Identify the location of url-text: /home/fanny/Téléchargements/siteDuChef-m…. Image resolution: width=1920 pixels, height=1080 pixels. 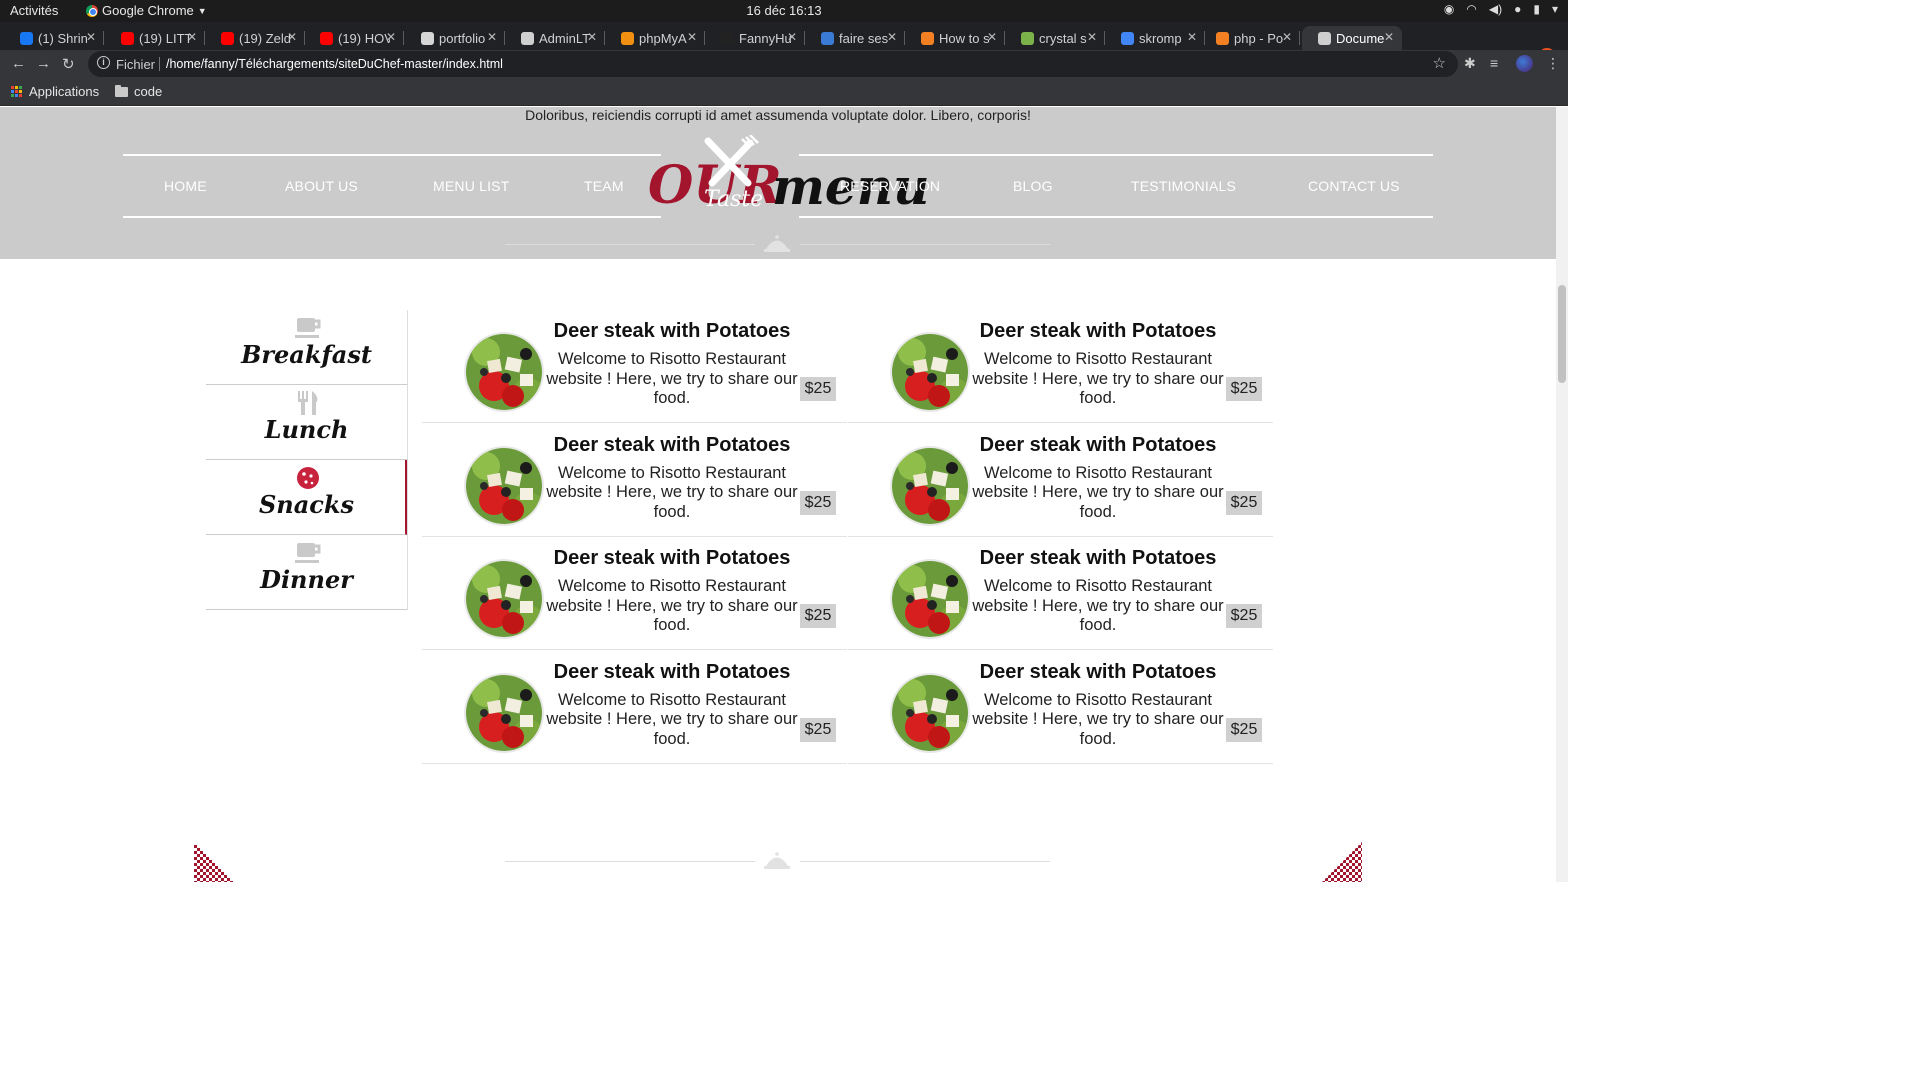
(334, 64).